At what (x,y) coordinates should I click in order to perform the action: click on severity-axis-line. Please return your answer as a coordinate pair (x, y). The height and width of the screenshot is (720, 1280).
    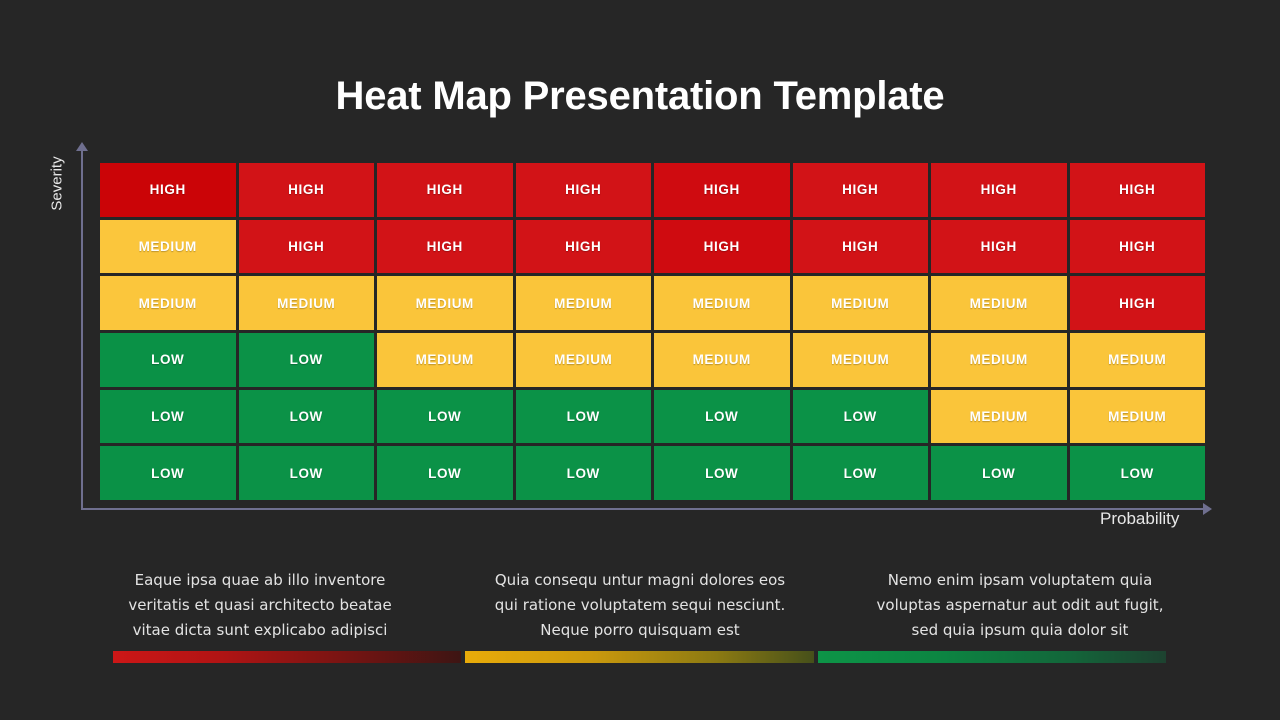
    Looking at the image, I should click on (82, 328).